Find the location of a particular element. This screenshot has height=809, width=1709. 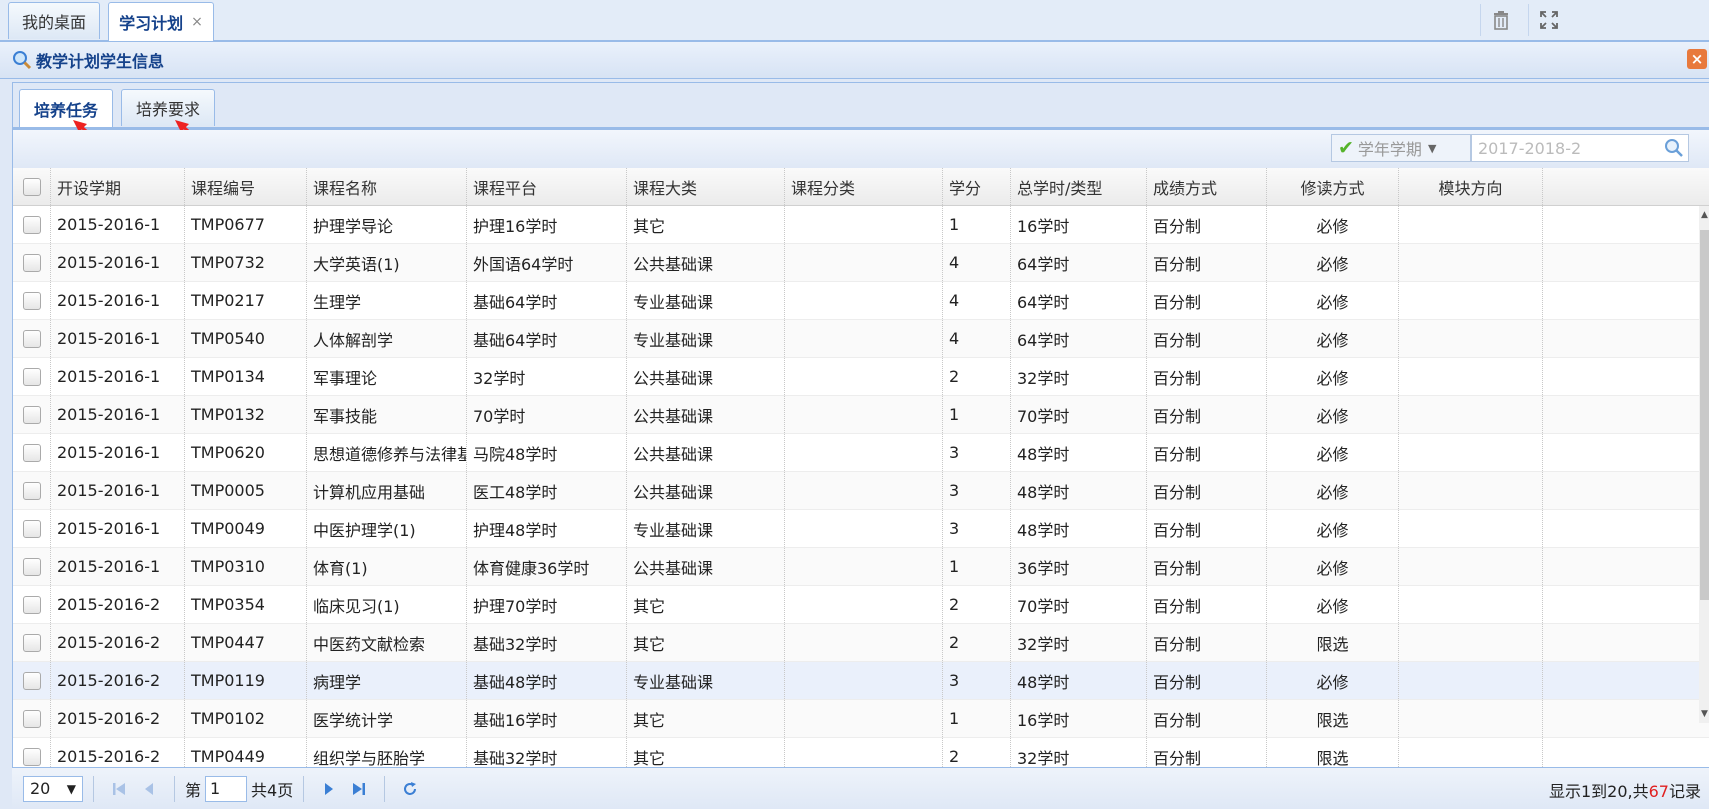

column-header-total-hours: 总学时/类型 is located at coordinates (1079, 186).